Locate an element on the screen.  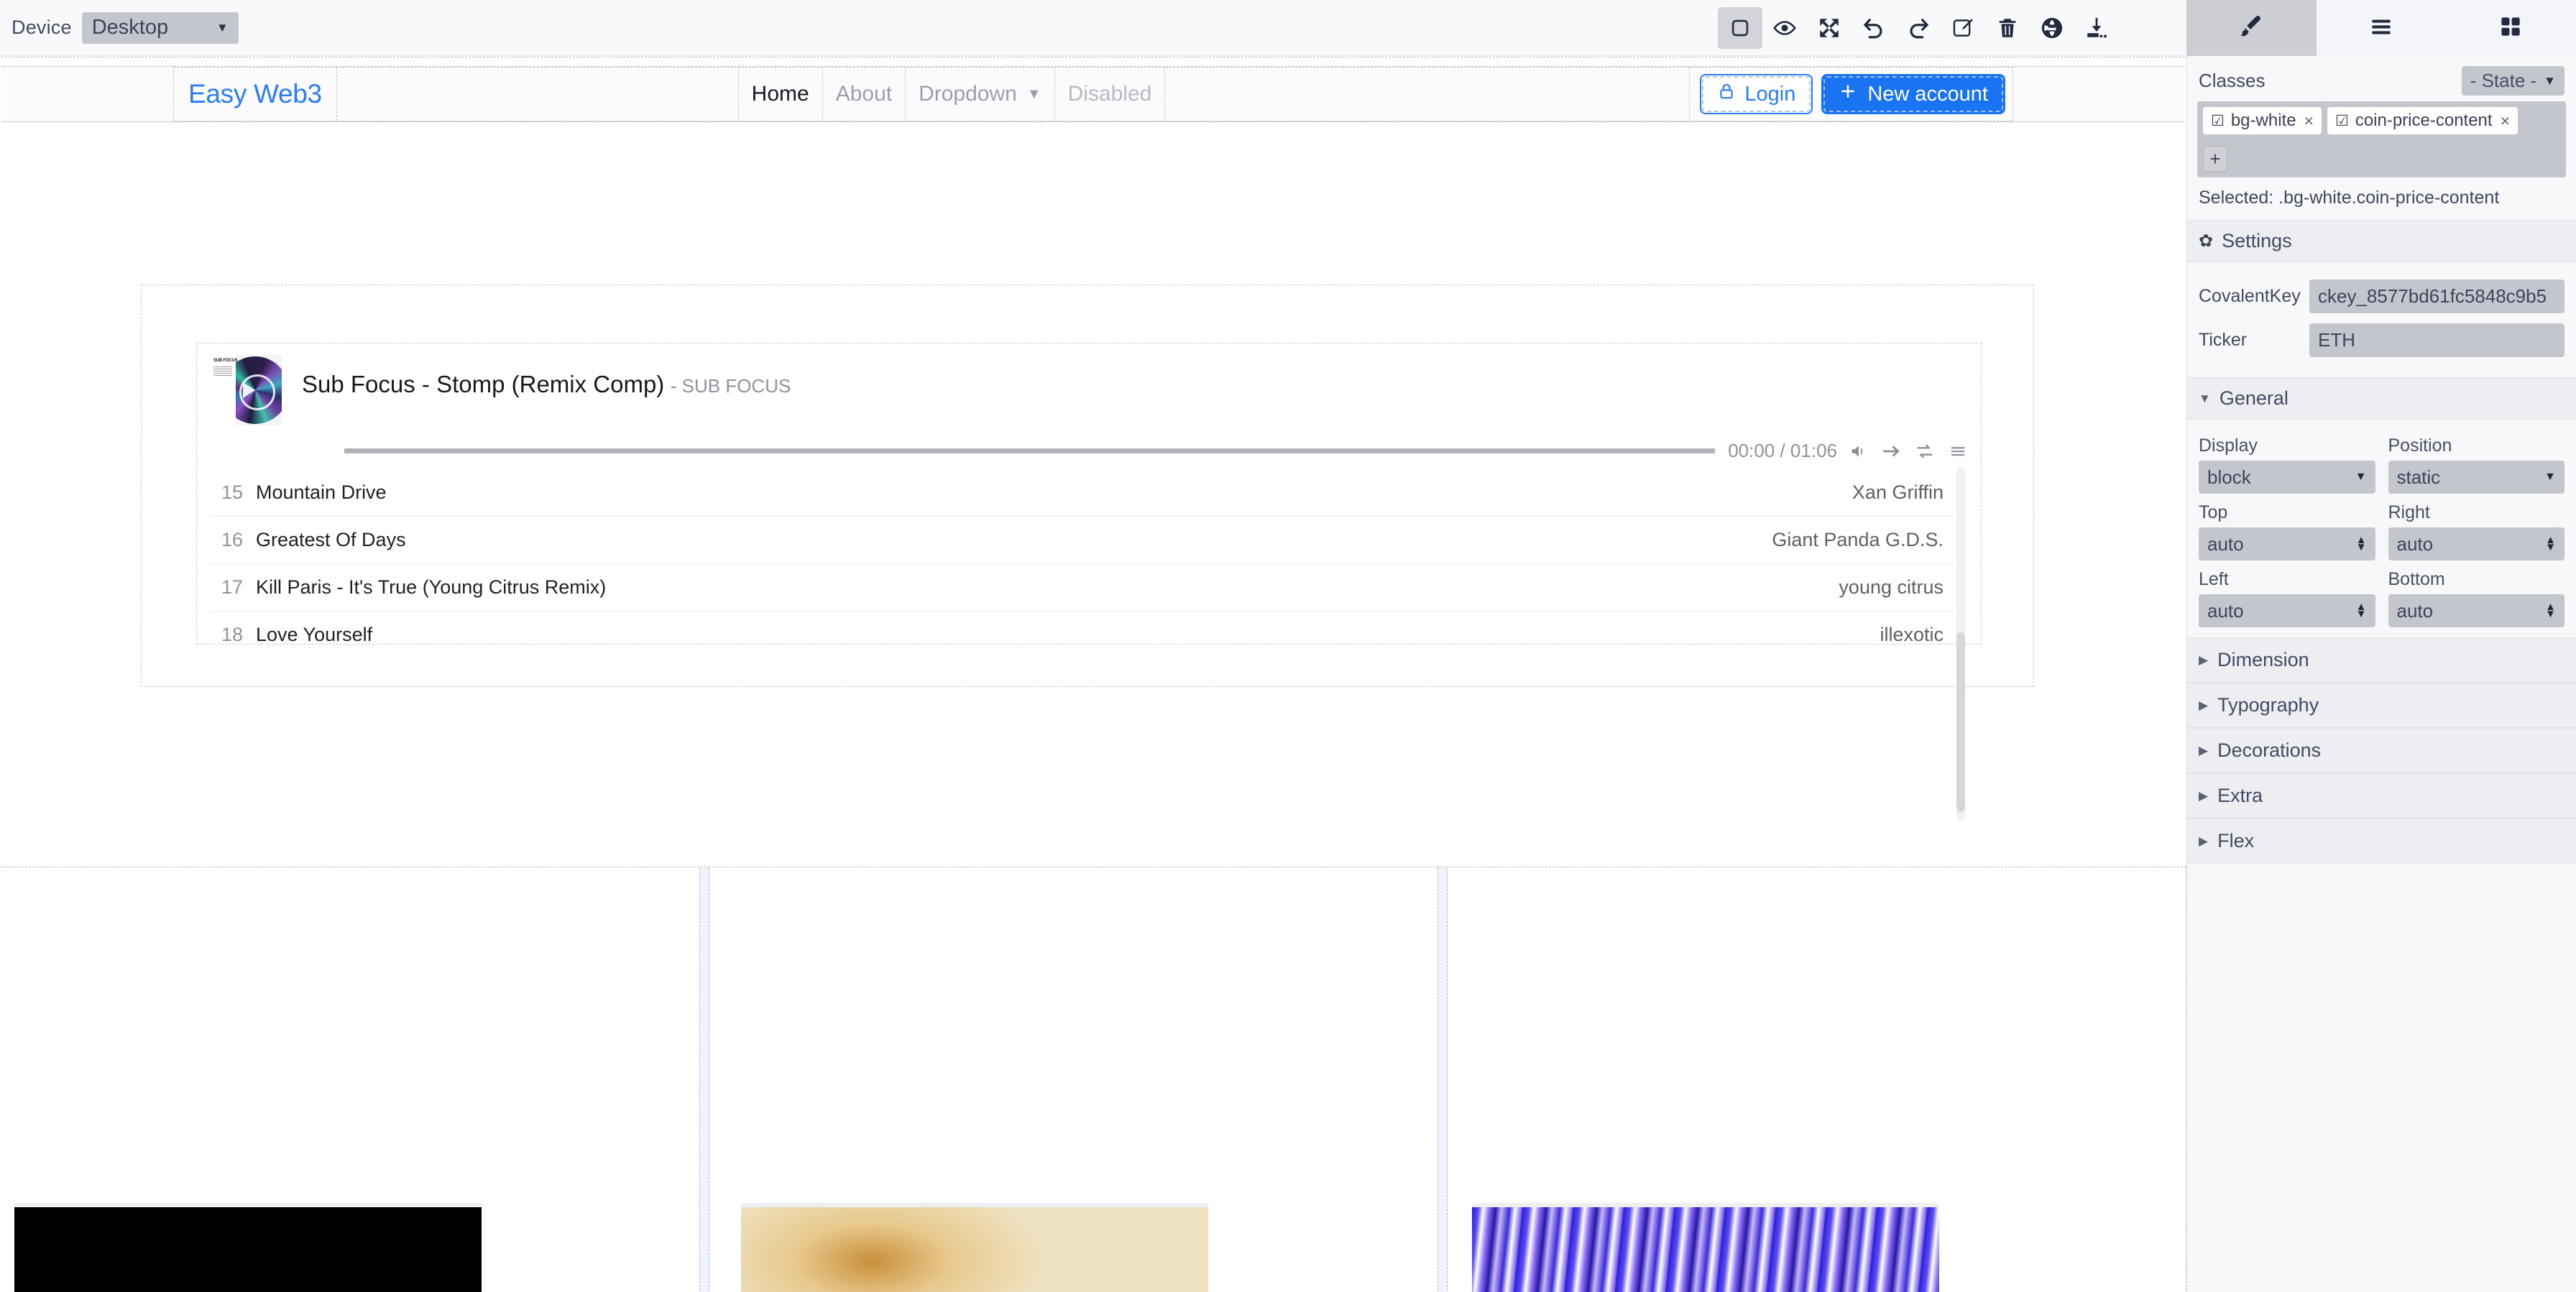
play-triangle-icon is located at coordinates (249, 390).